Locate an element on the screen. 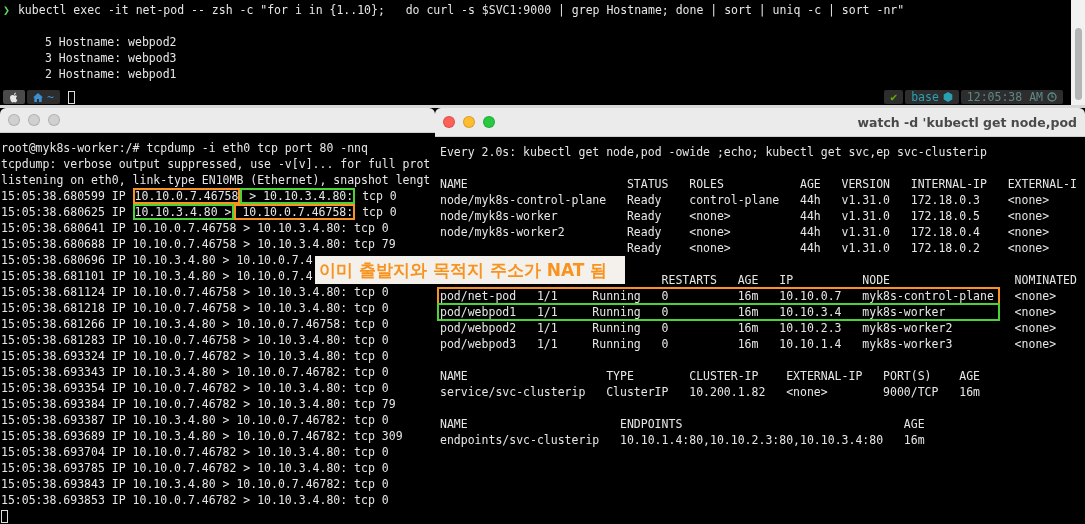  table-cell-text: myk8s-control-plane is located at coordinates (928, 296).